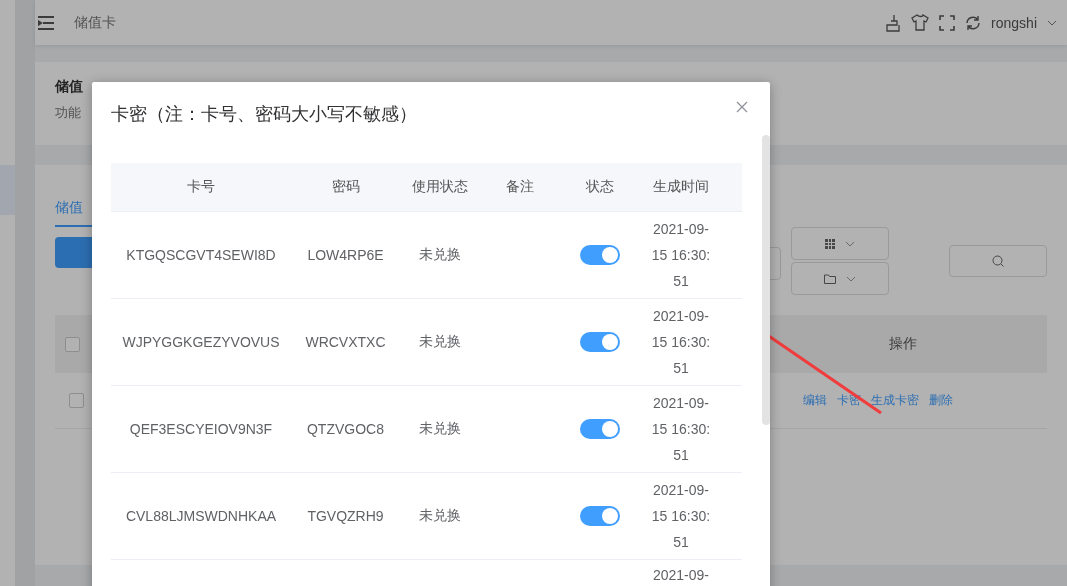 The width and height of the screenshot is (1067, 586). I want to click on fullscreen-icon, so click(947, 22).